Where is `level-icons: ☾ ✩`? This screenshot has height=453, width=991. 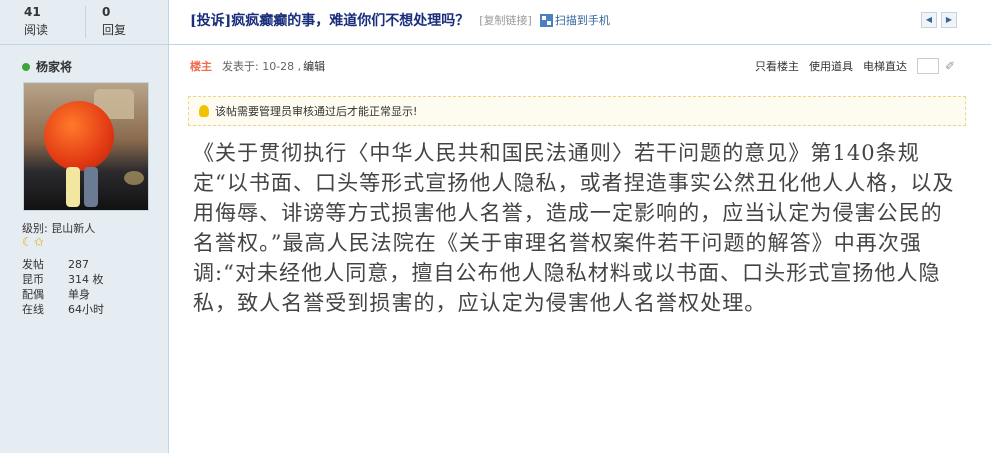
level-icons: ☾ ✩ is located at coordinates (33, 242).